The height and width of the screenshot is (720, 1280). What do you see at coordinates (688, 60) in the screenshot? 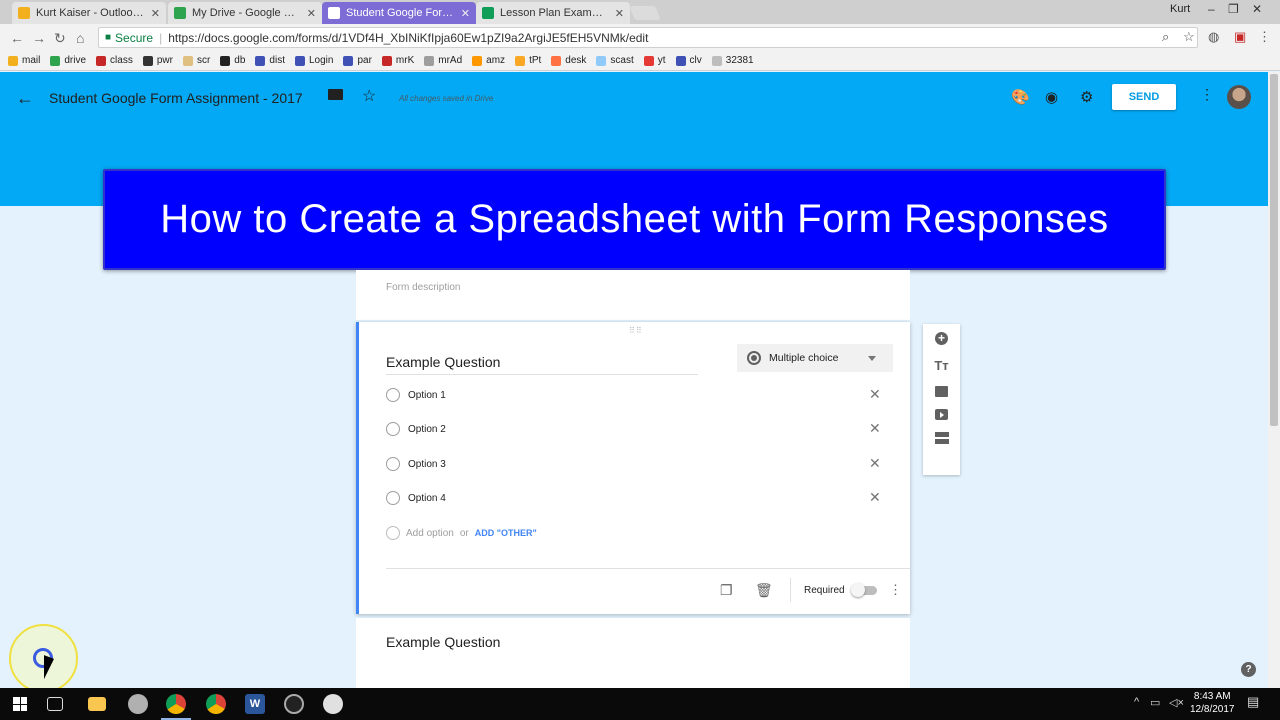
I see `bookmark-item: clv` at bounding box center [688, 60].